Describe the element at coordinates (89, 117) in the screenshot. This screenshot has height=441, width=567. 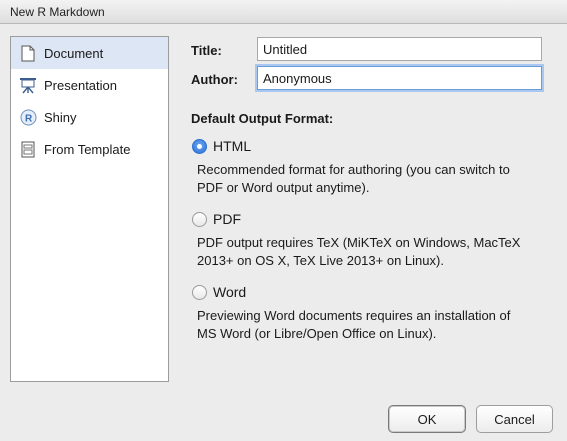
I see `sidebar-item-shiny: R Shiny` at that location.